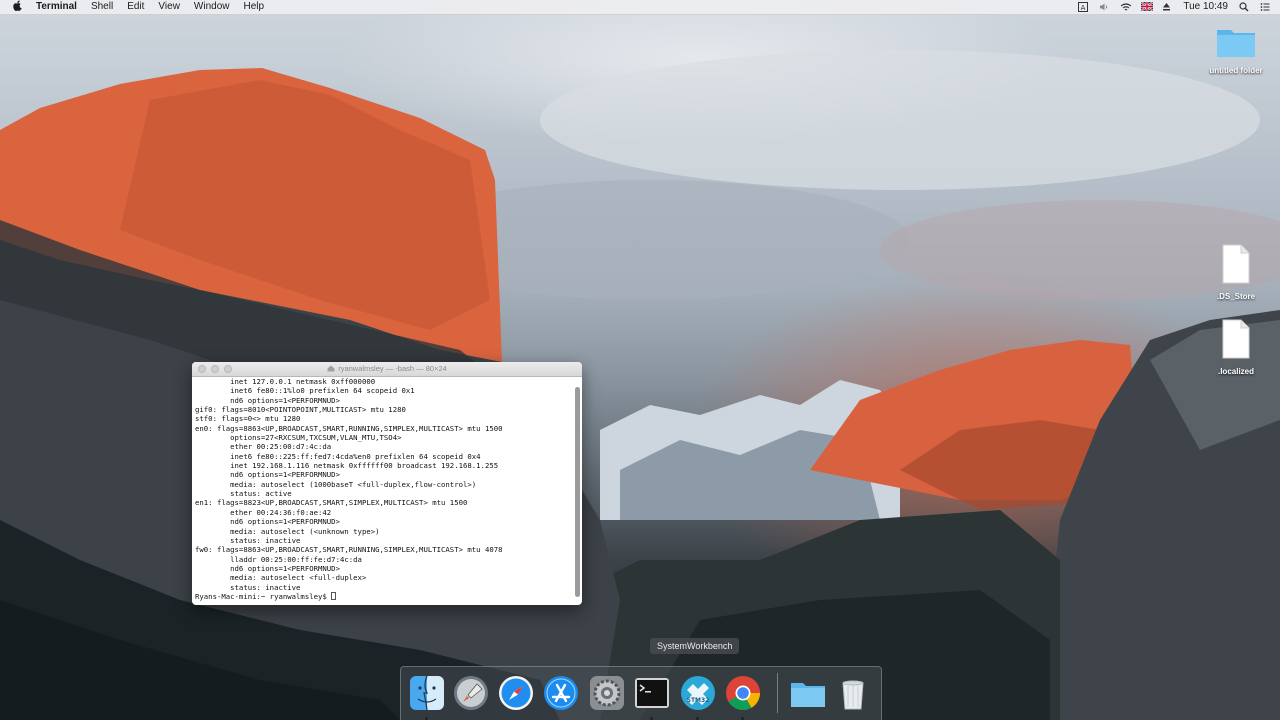 The image size is (1280, 720). I want to click on terminal-line: ether 00:24:36:f0:ae:42, so click(263, 512).